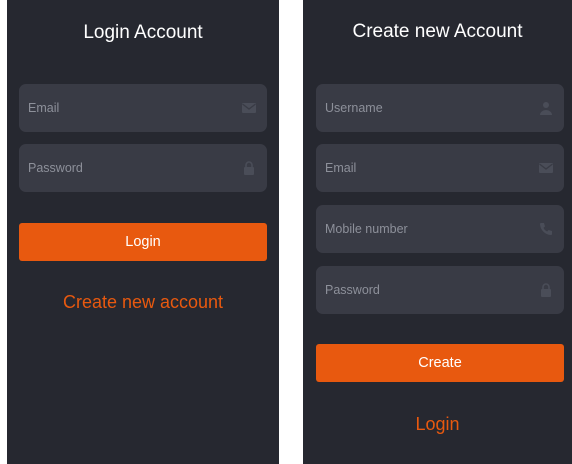 The height and width of the screenshot is (464, 572). What do you see at coordinates (354, 108) in the screenshot?
I see `username-placeholder: Username` at bounding box center [354, 108].